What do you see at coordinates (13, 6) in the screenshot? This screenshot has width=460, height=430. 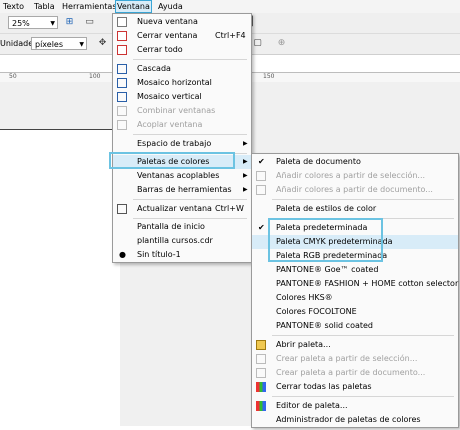 I see `menu-texto: Texto` at bounding box center [13, 6].